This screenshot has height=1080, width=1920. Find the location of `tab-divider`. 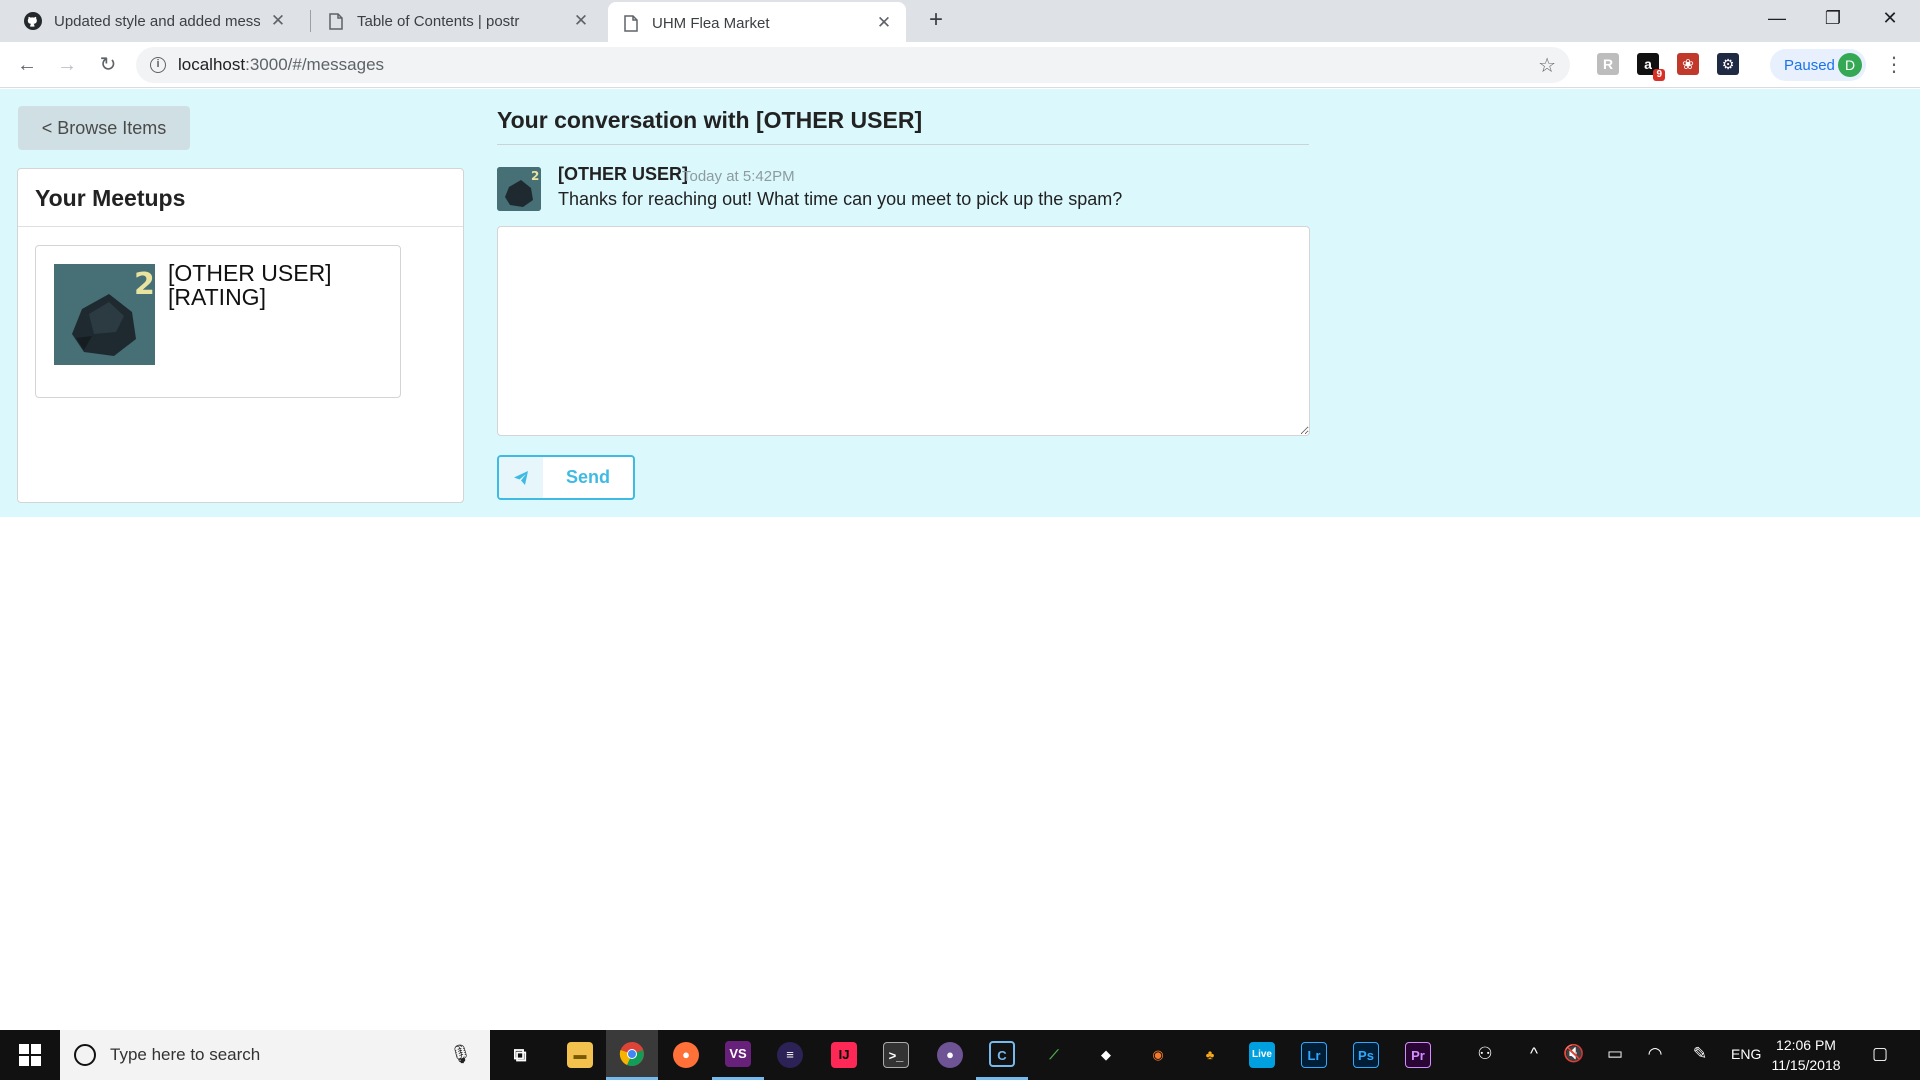

tab-divider is located at coordinates (310, 21).